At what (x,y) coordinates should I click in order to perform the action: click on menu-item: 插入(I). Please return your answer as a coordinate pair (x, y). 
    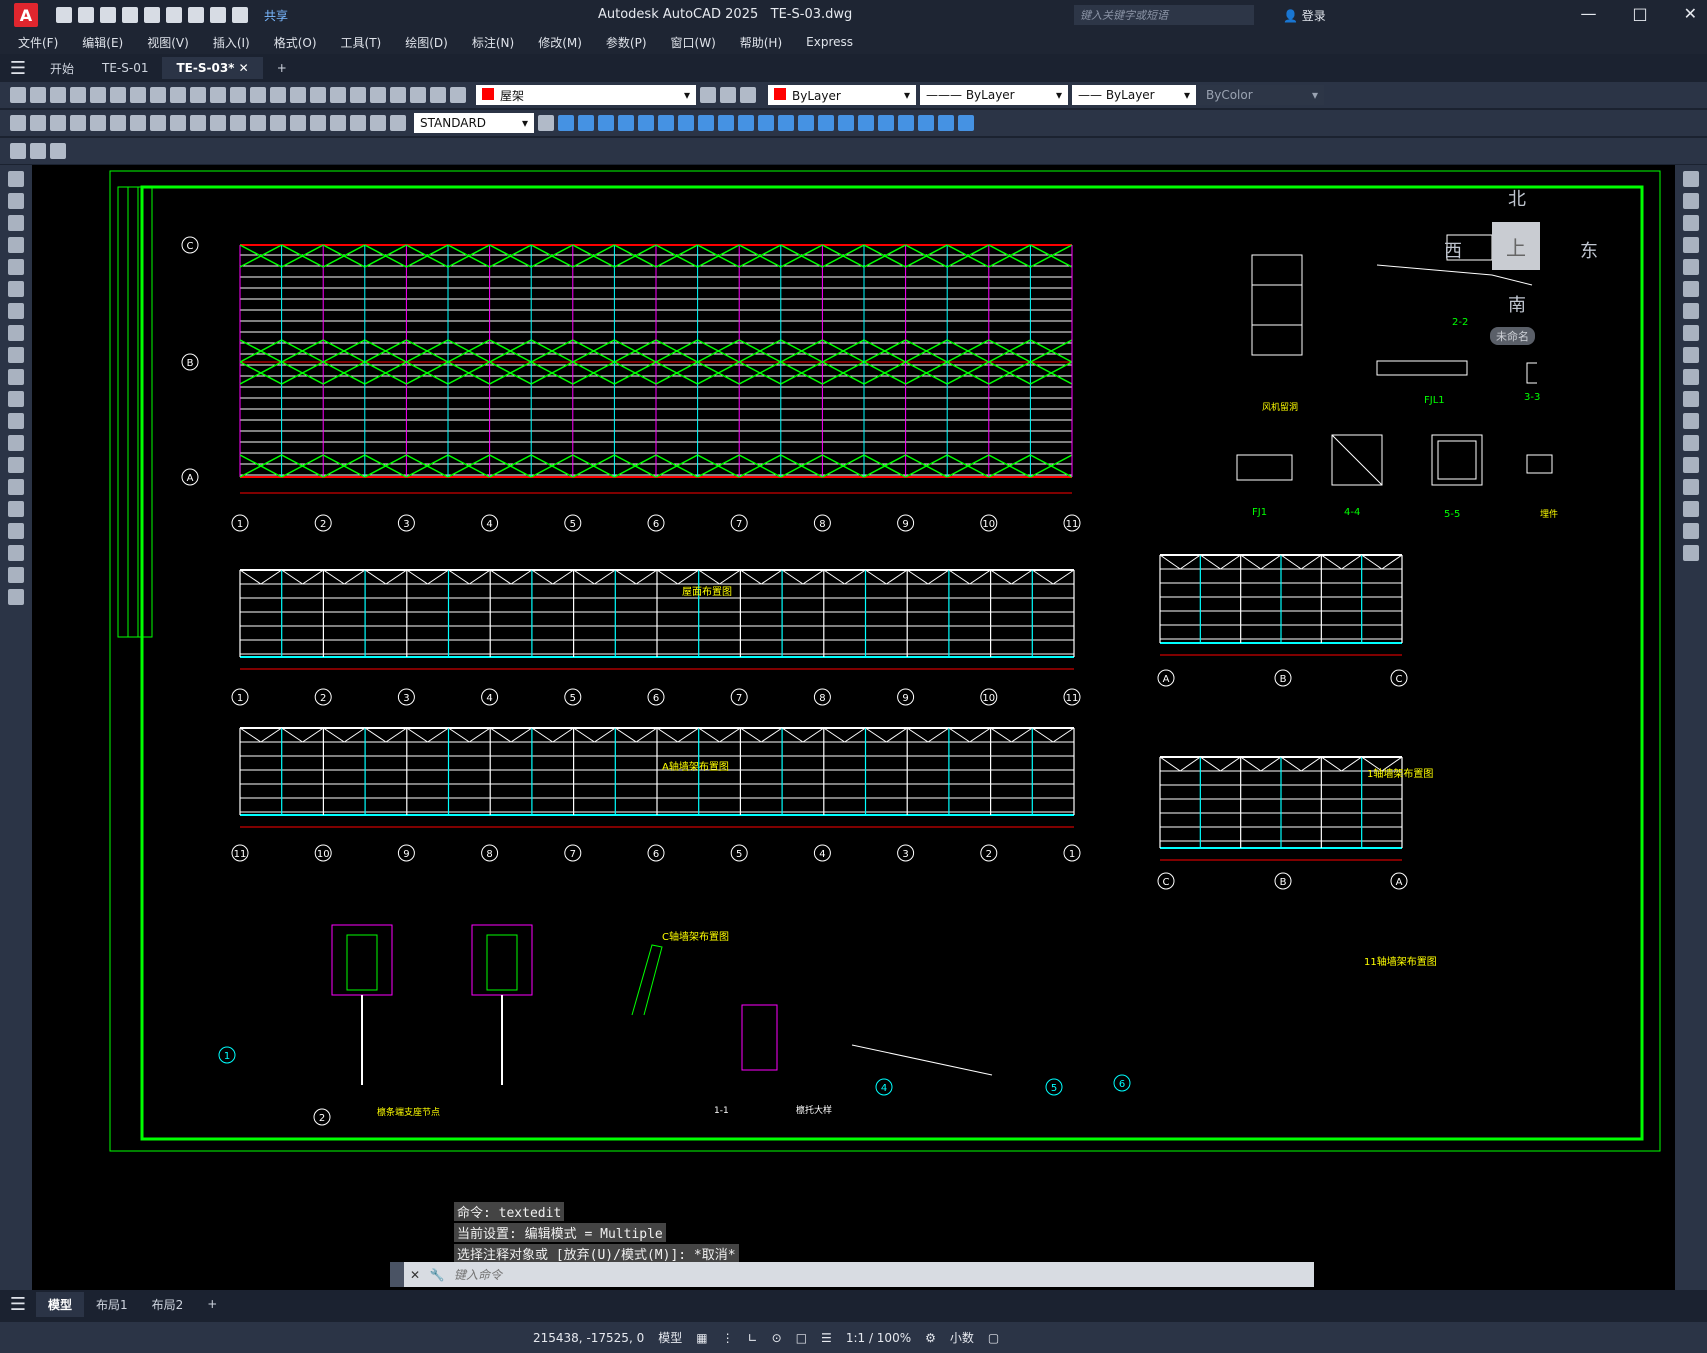
    Looking at the image, I should click on (231, 42).